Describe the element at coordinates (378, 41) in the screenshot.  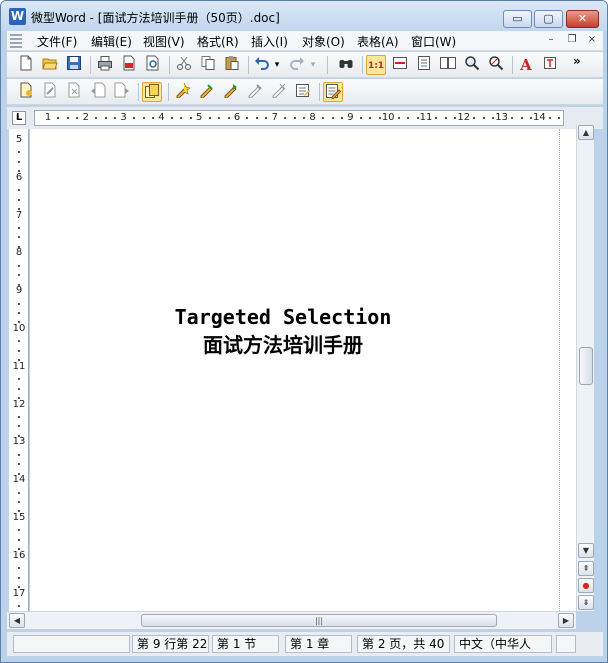
I see `menu-table: 表格(A)` at that location.